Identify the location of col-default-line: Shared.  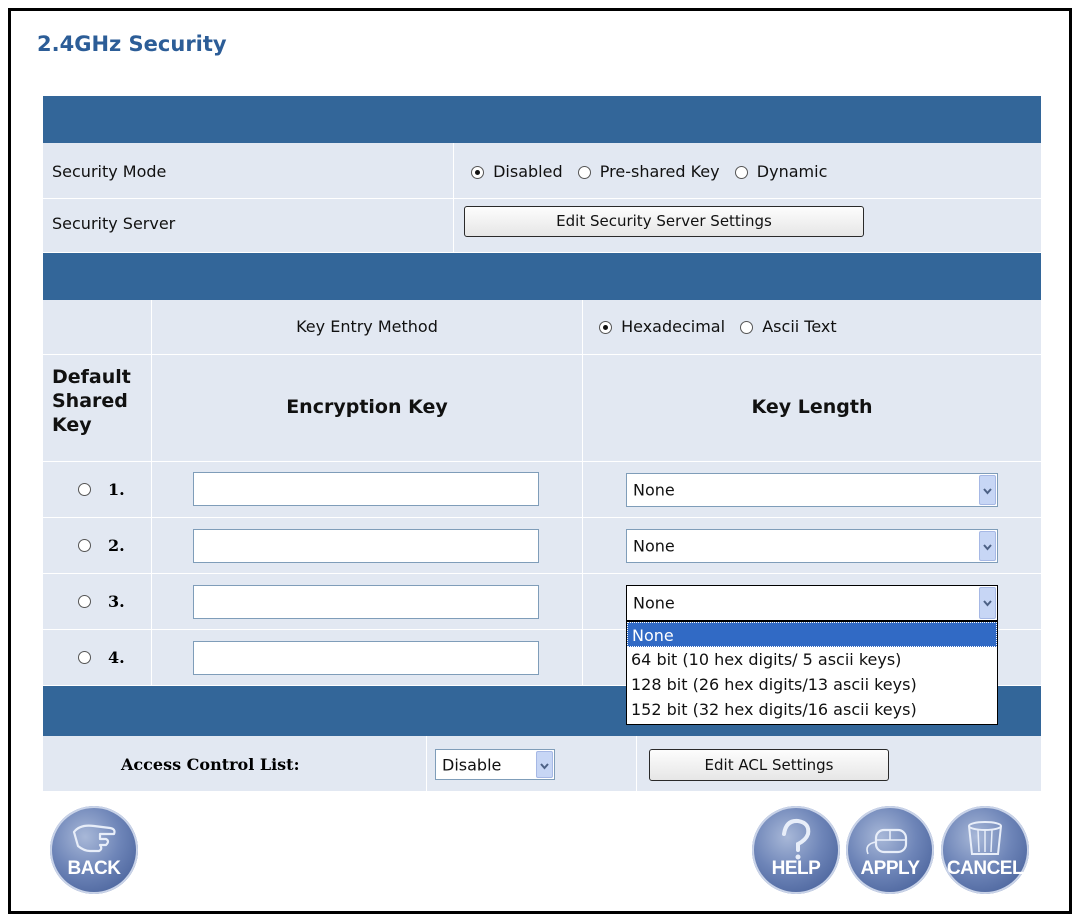
(90, 401).